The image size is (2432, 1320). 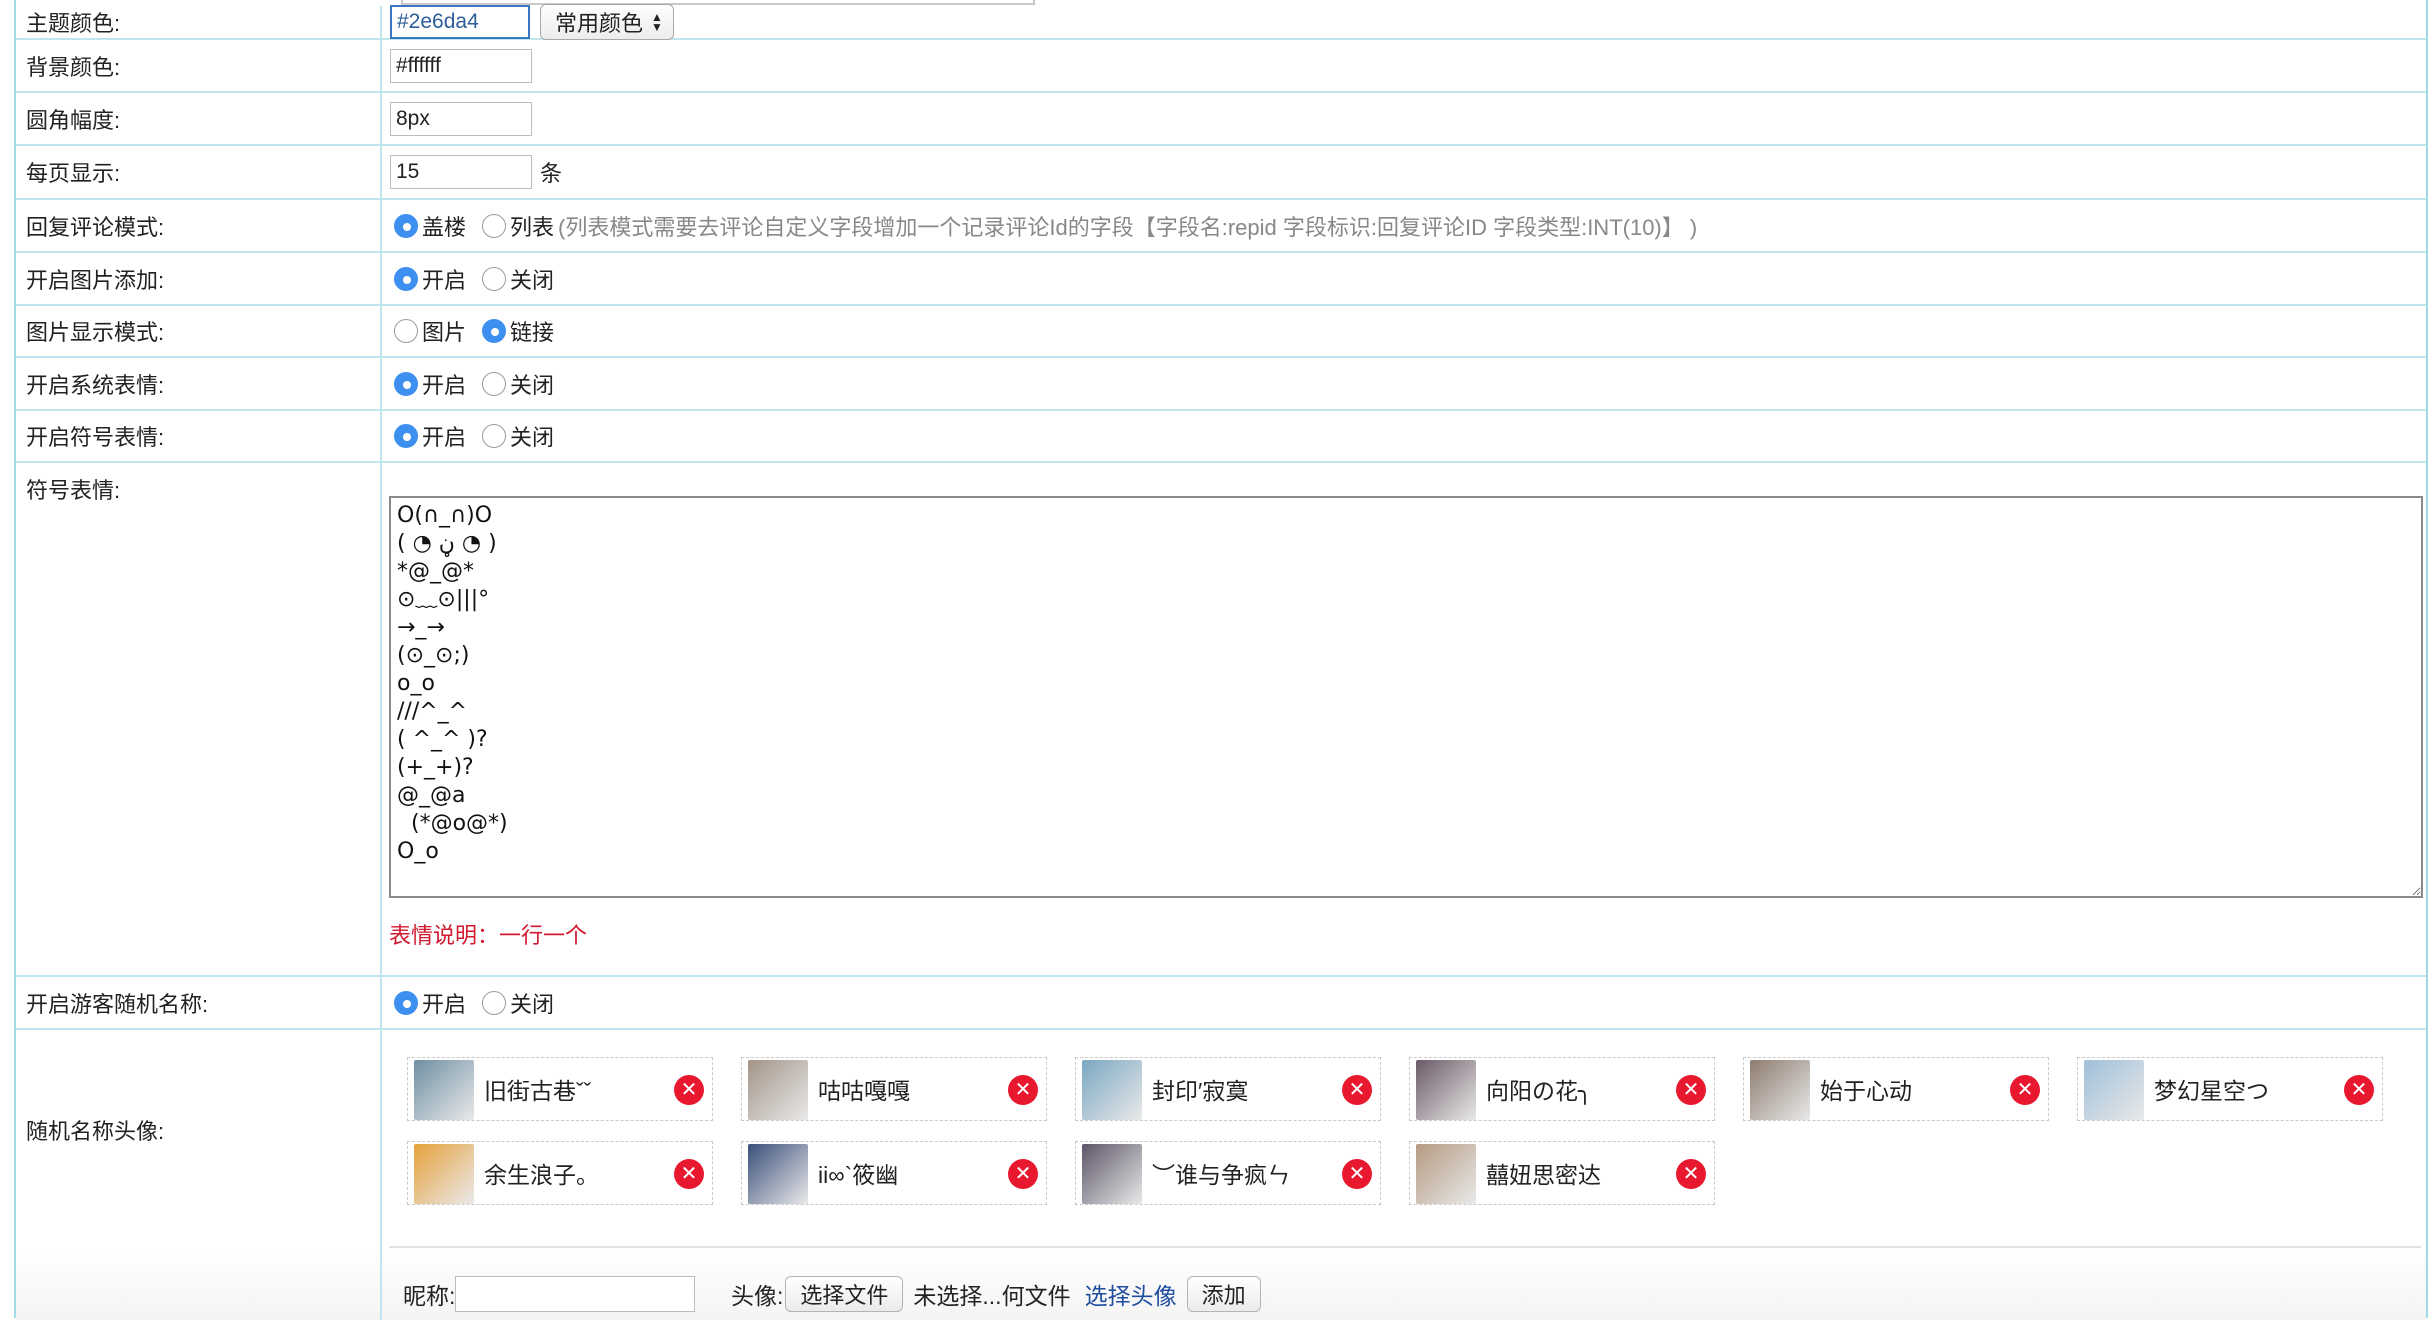 What do you see at coordinates (494, 1002) in the screenshot?
I see `guest-name-radio-off` at bounding box center [494, 1002].